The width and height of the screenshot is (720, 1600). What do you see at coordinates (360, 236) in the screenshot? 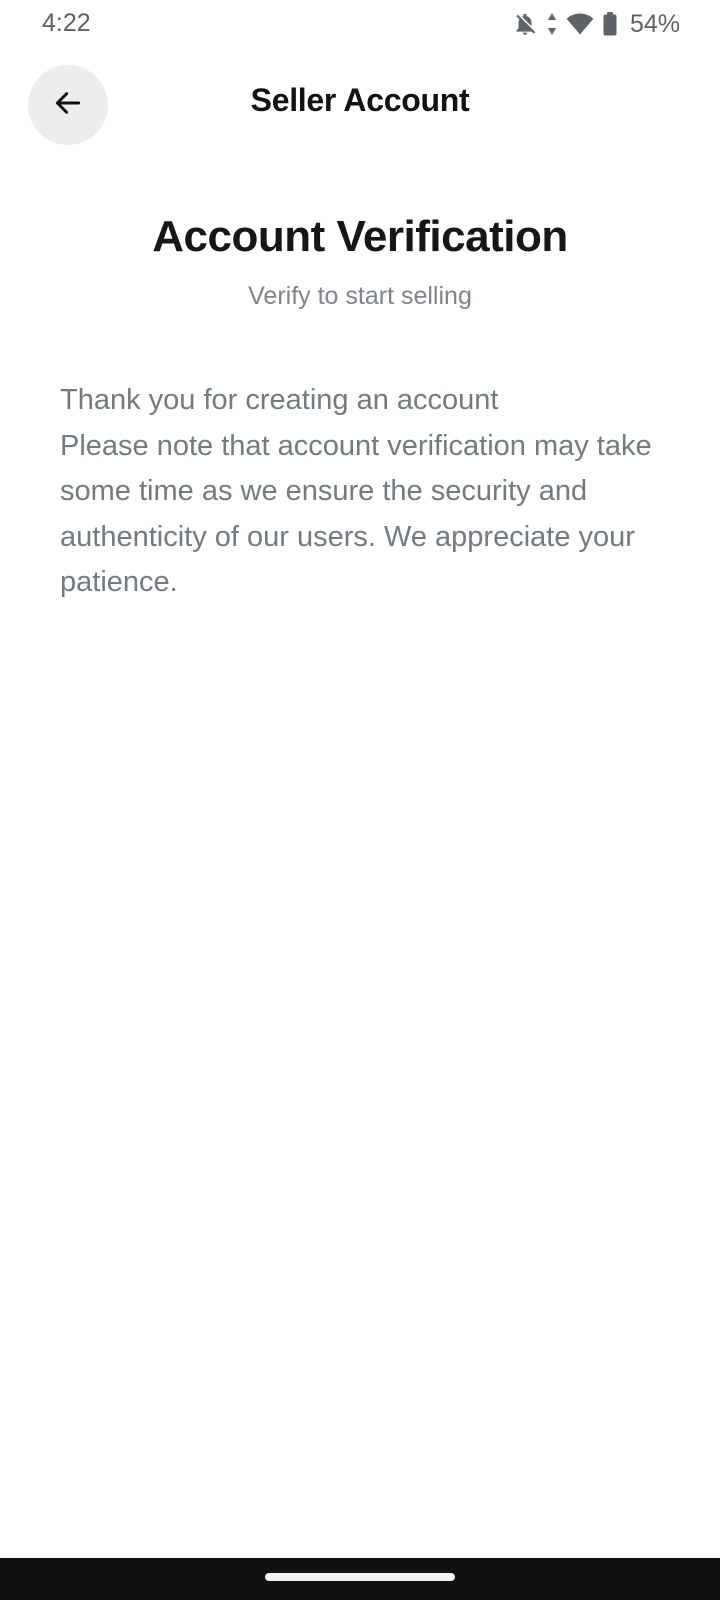
I see `page-title: Account Verification` at bounding box center [360, 236].